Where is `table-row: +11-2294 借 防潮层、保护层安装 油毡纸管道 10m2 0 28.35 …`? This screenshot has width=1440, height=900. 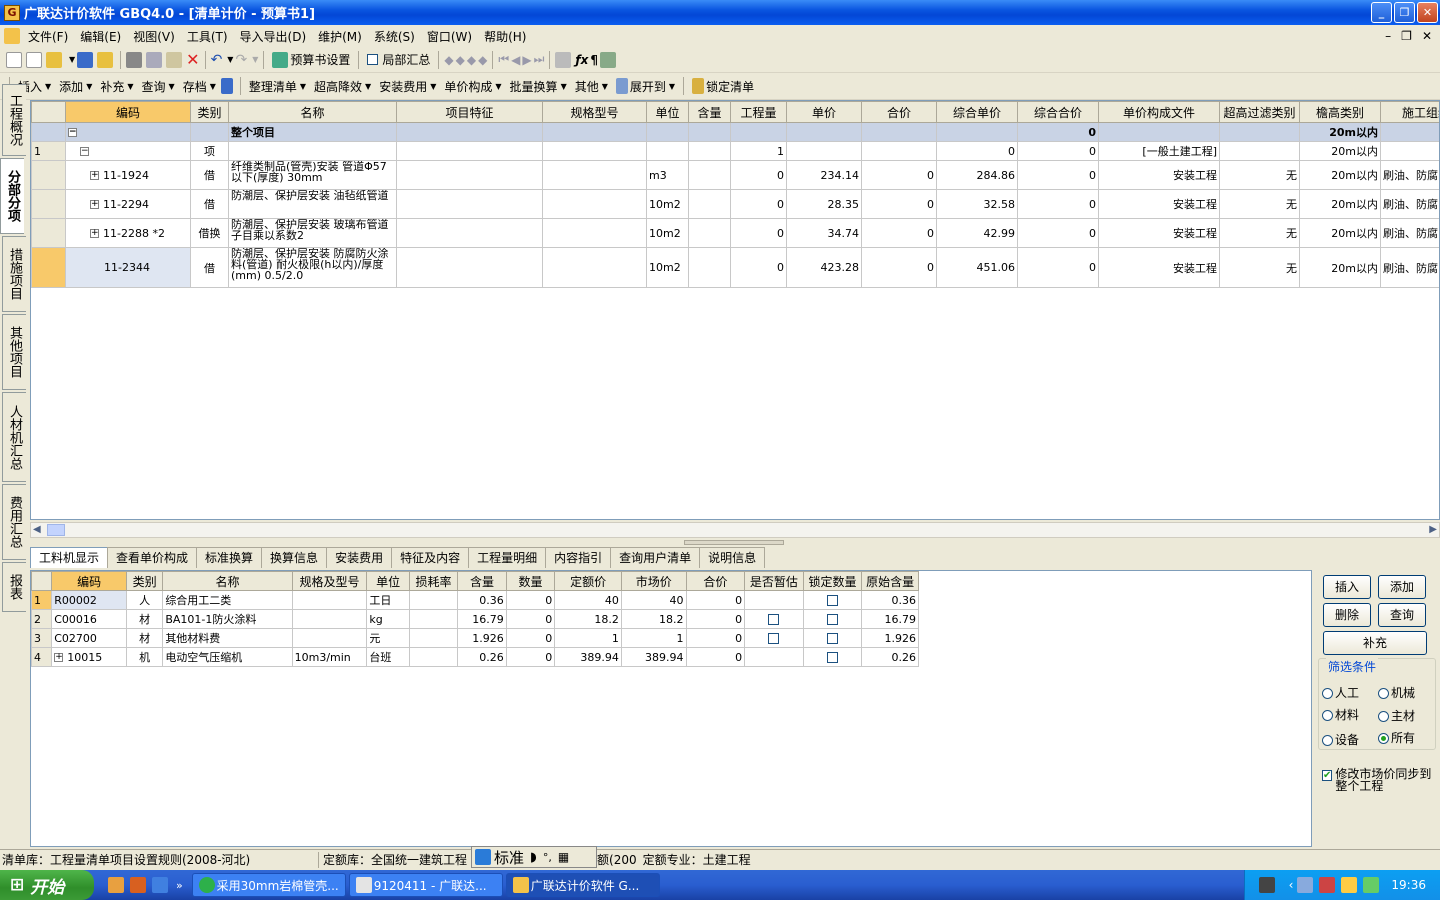 table-row: +11-2294 借 防潮层、保护层安装 油毡纸管道 10m2 0 28.35 … is located at coordinates (735, 204).